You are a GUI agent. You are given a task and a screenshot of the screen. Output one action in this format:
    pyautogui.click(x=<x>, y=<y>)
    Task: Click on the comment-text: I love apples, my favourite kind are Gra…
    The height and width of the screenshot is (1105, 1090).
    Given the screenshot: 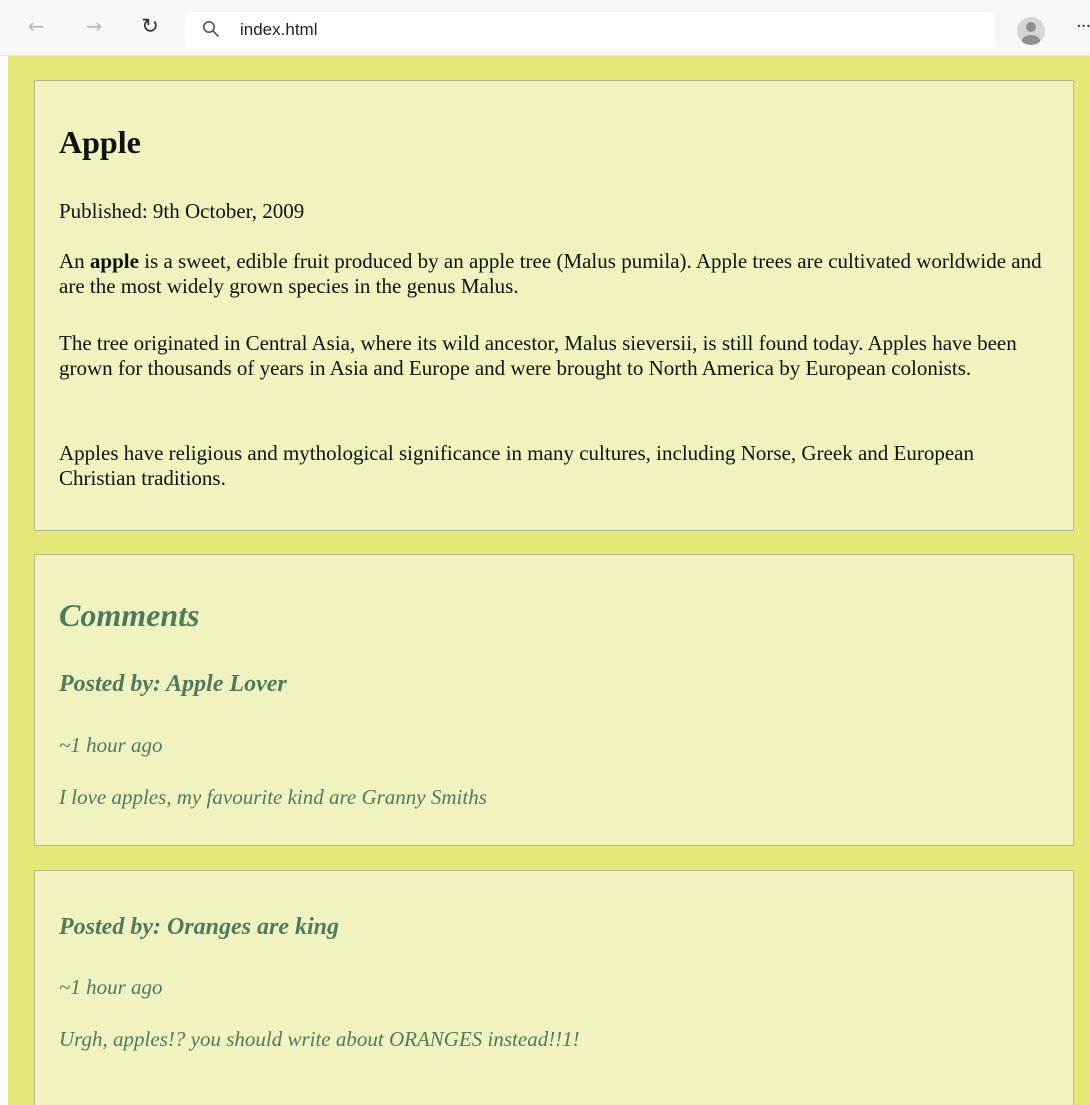 What is the action you would take?
    pyautogui.click(x=273, y=797)
    